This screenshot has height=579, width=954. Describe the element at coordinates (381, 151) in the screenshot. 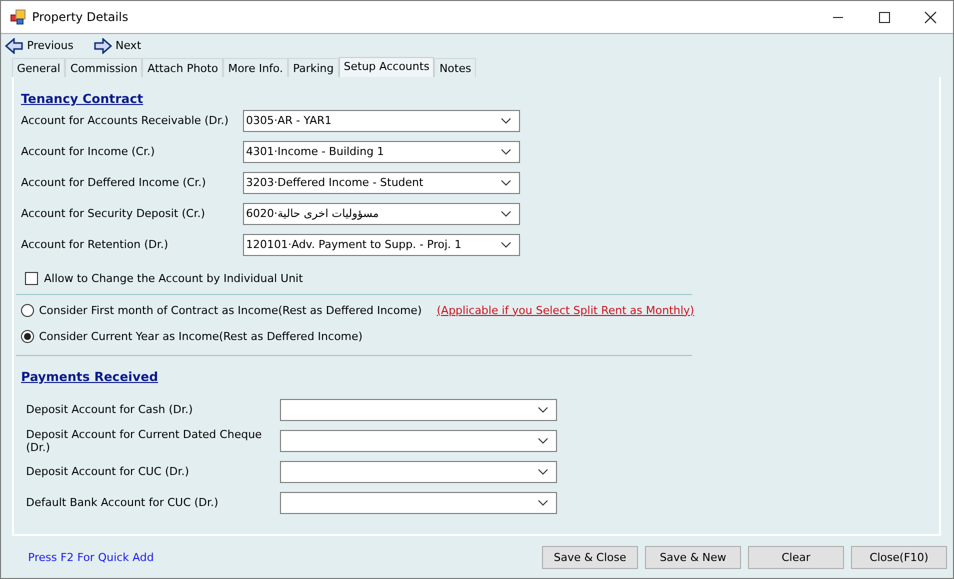

I see `dropdown-field: 4301·Income - Building 1` at that location.